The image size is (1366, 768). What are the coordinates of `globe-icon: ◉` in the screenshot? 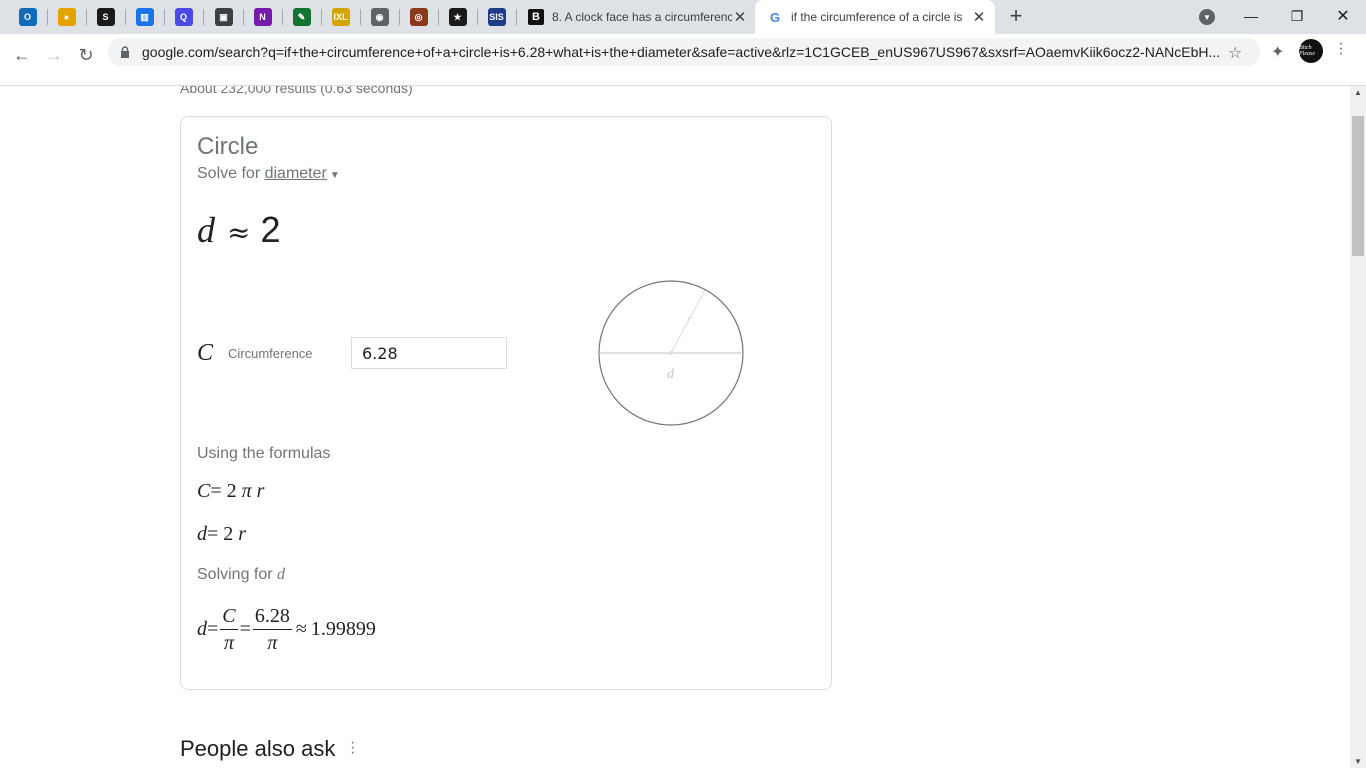 It's located at (379, 17).